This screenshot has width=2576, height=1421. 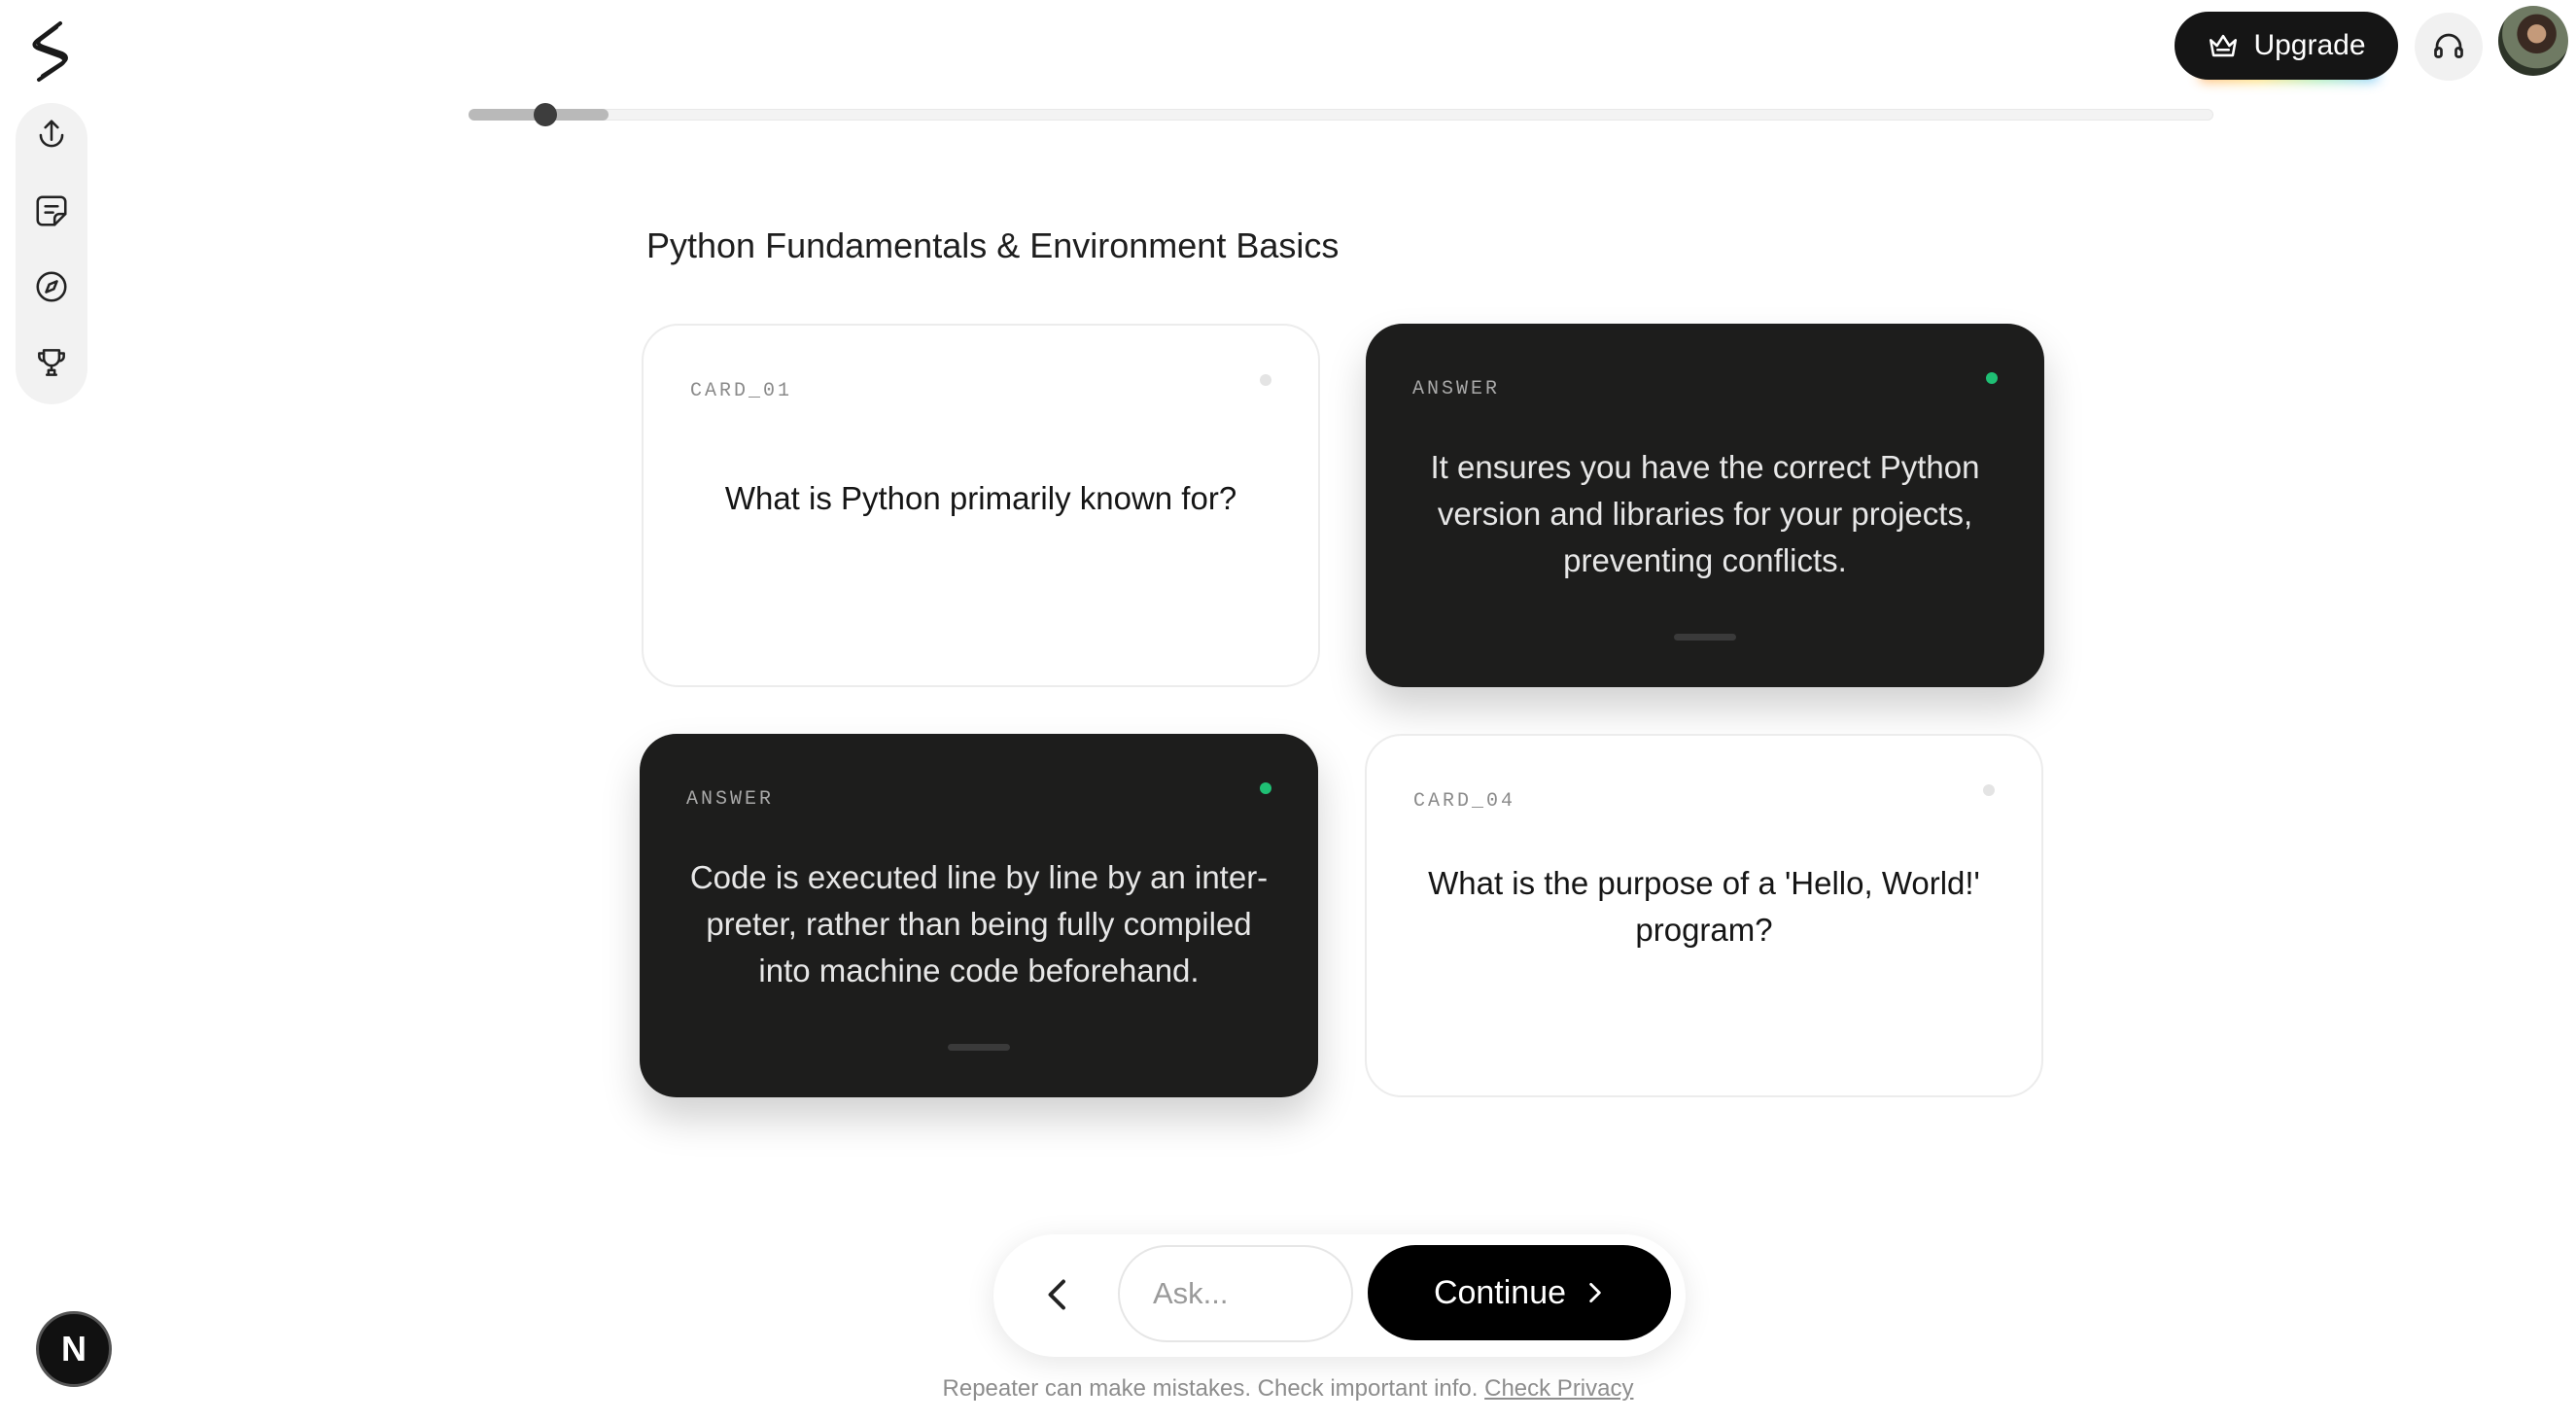 I want to click on chevron-right-icon, so click(x=1595, y=1292).